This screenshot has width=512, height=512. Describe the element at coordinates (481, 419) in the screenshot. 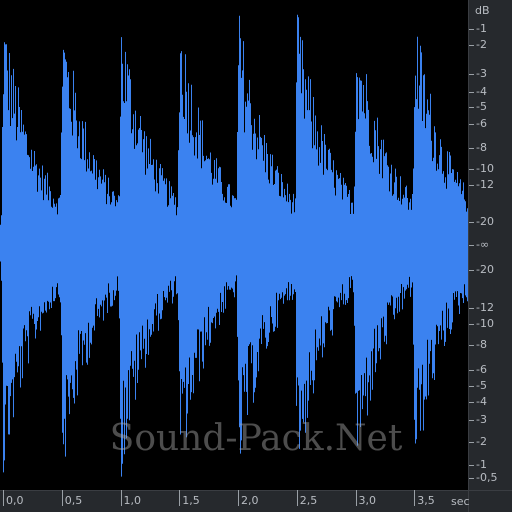

I see `db-label-lower-7: -3` at that location.